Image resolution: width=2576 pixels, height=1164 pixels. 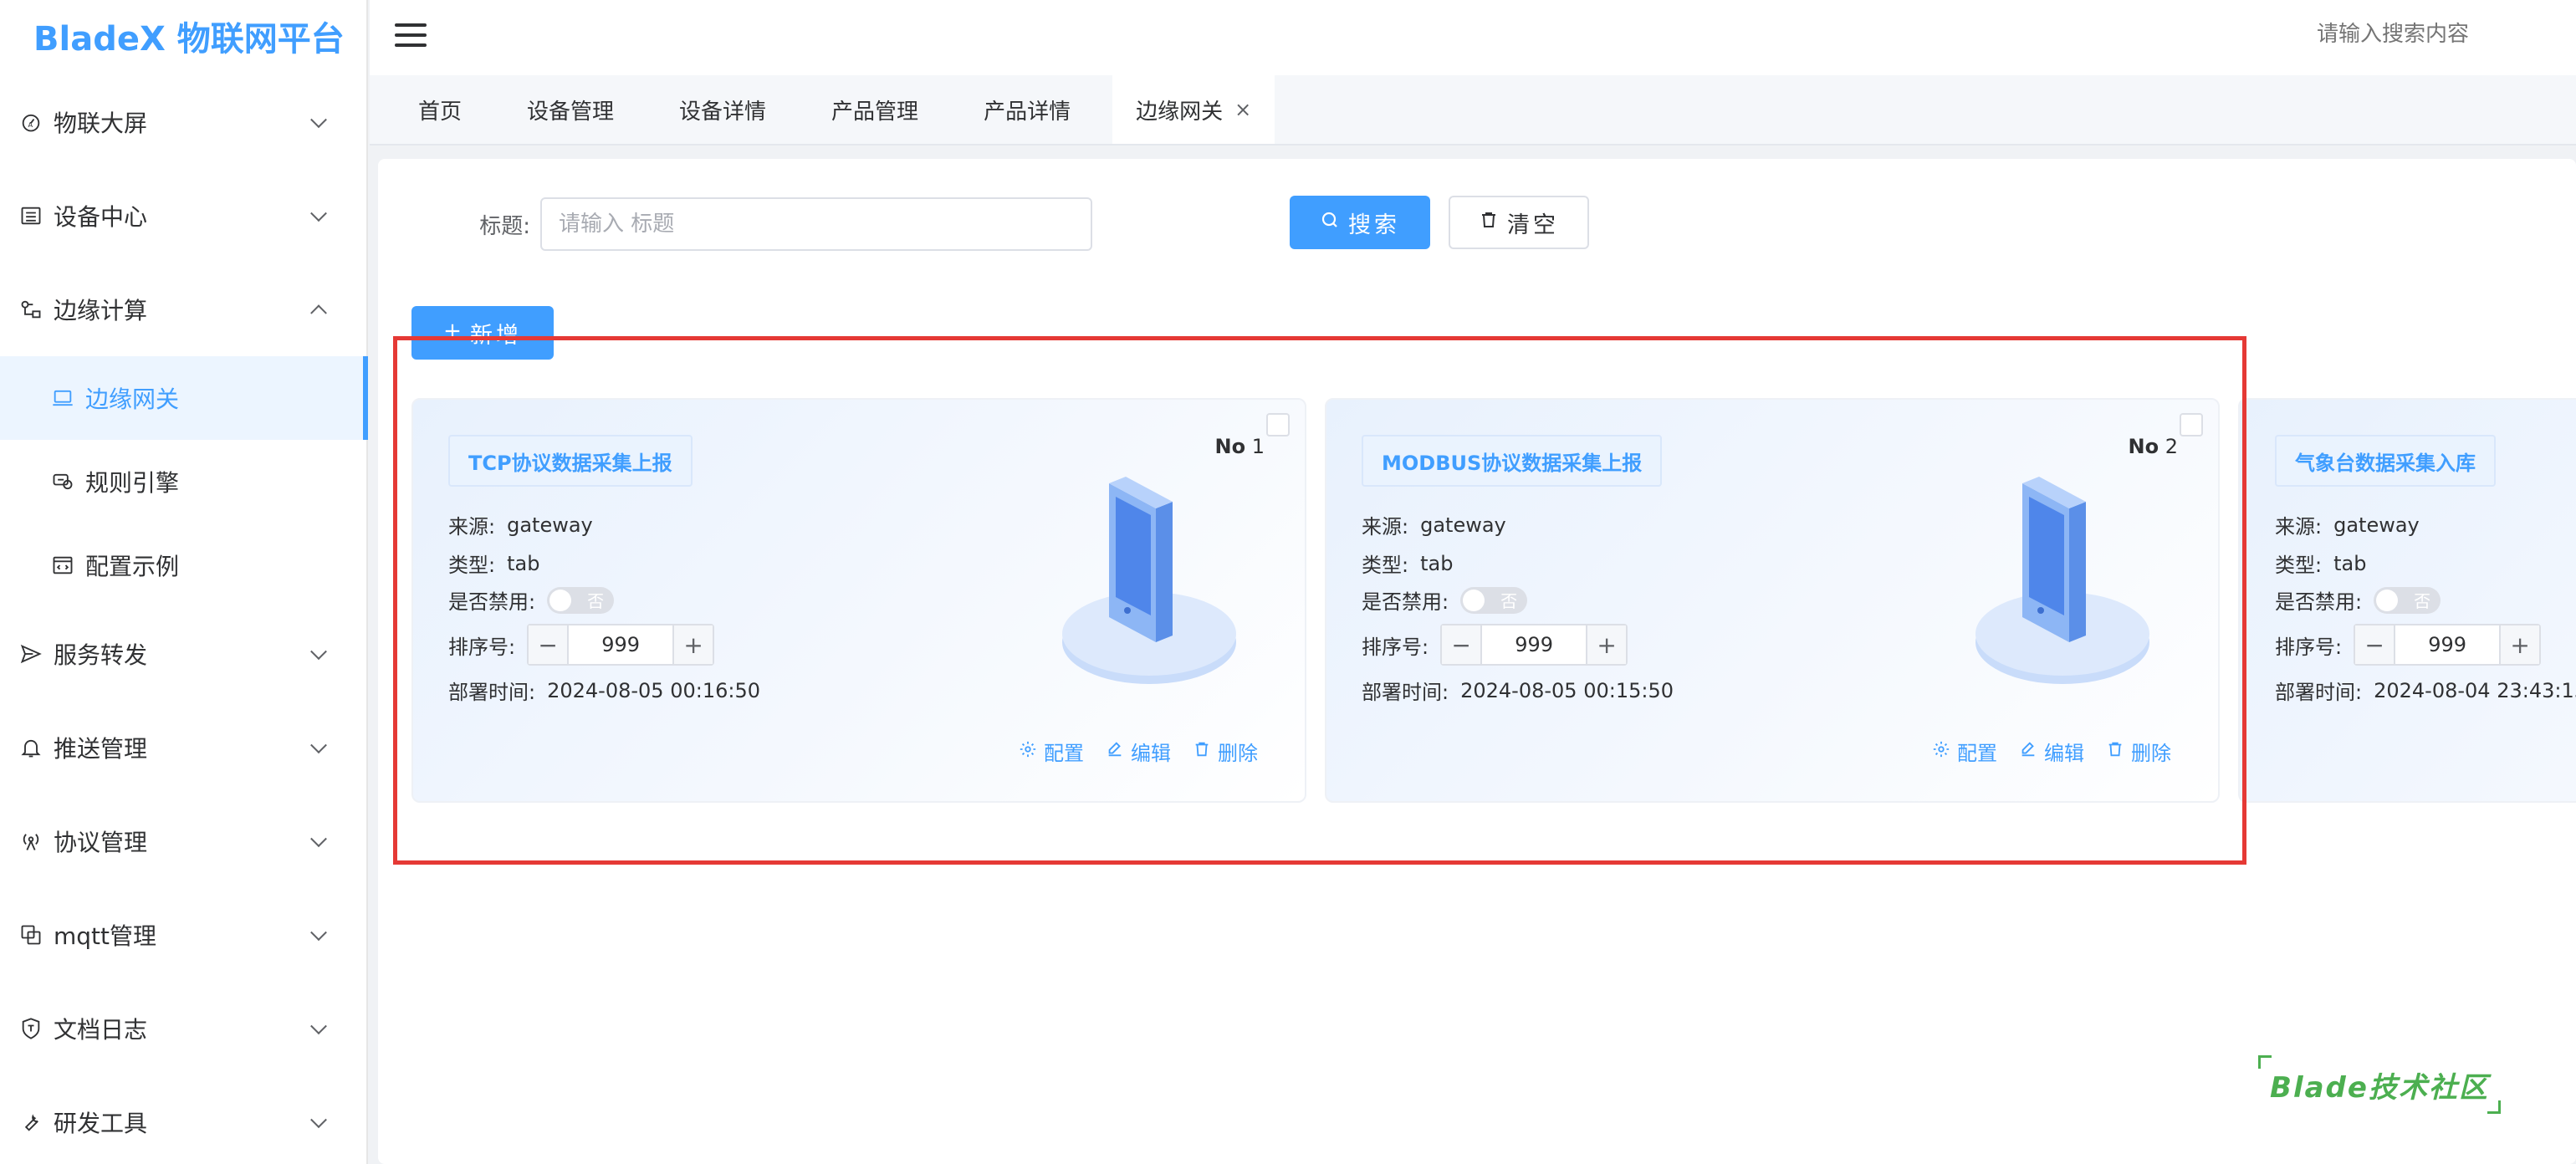 I want to click on sidebar-item-label: 配置示例, so click(x=132, y=566).